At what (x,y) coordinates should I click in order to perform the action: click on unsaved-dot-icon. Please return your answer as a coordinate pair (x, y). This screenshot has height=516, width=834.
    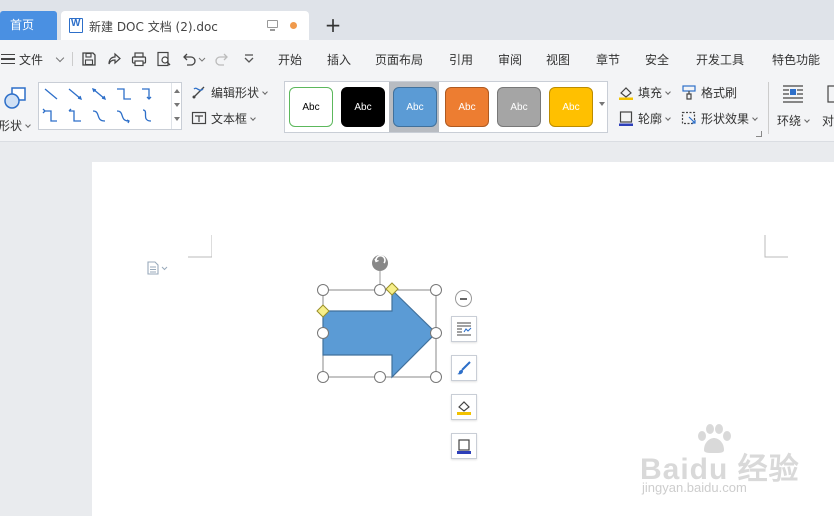
    Looking at the image, I should click on (293, 25).